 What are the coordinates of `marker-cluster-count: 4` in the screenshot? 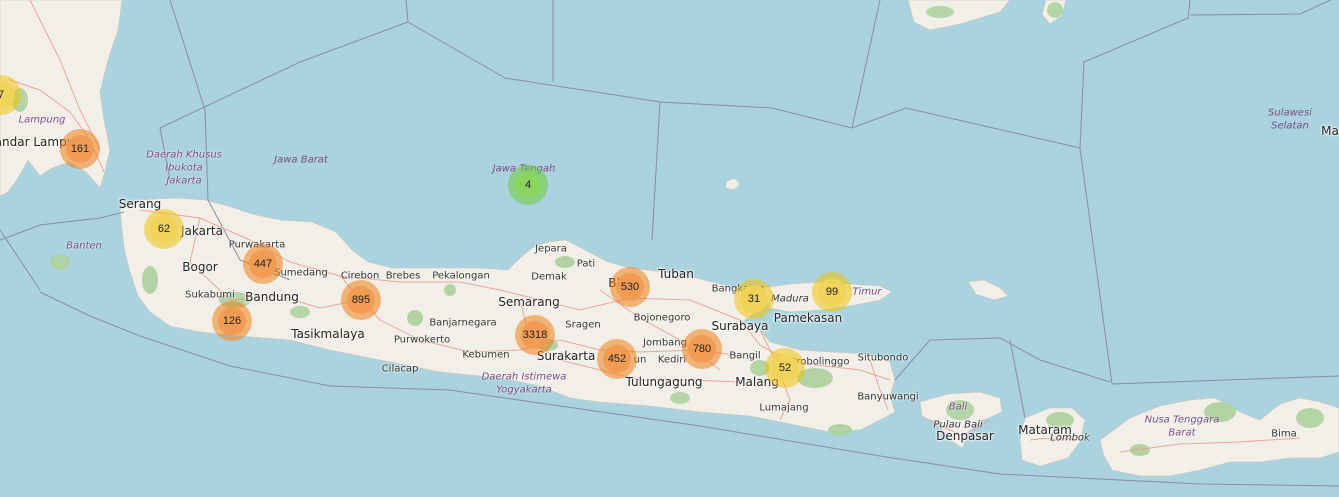 It's located at (528, 185).